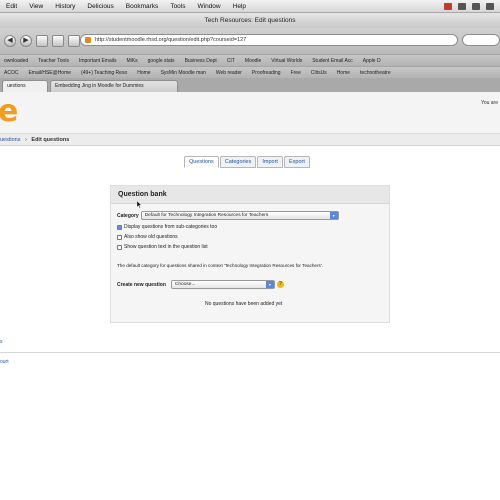  I want to click on subcategories-checkbox, so click(119, 227).